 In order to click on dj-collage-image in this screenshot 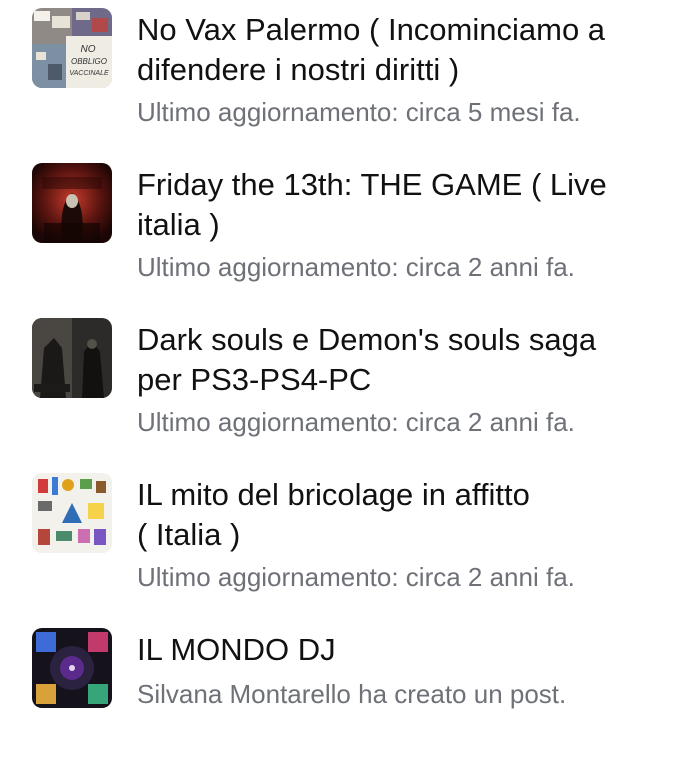, I will do `click(72, 668)`.